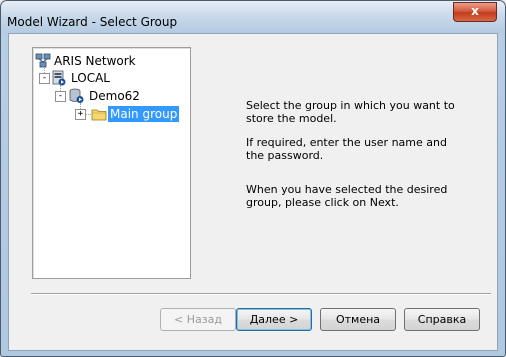 This screenshot has height=357, width=506. What do you see at coordinates (59, 78) in the screenshot?
I see `server-icon` at bounding box center [59, 78].